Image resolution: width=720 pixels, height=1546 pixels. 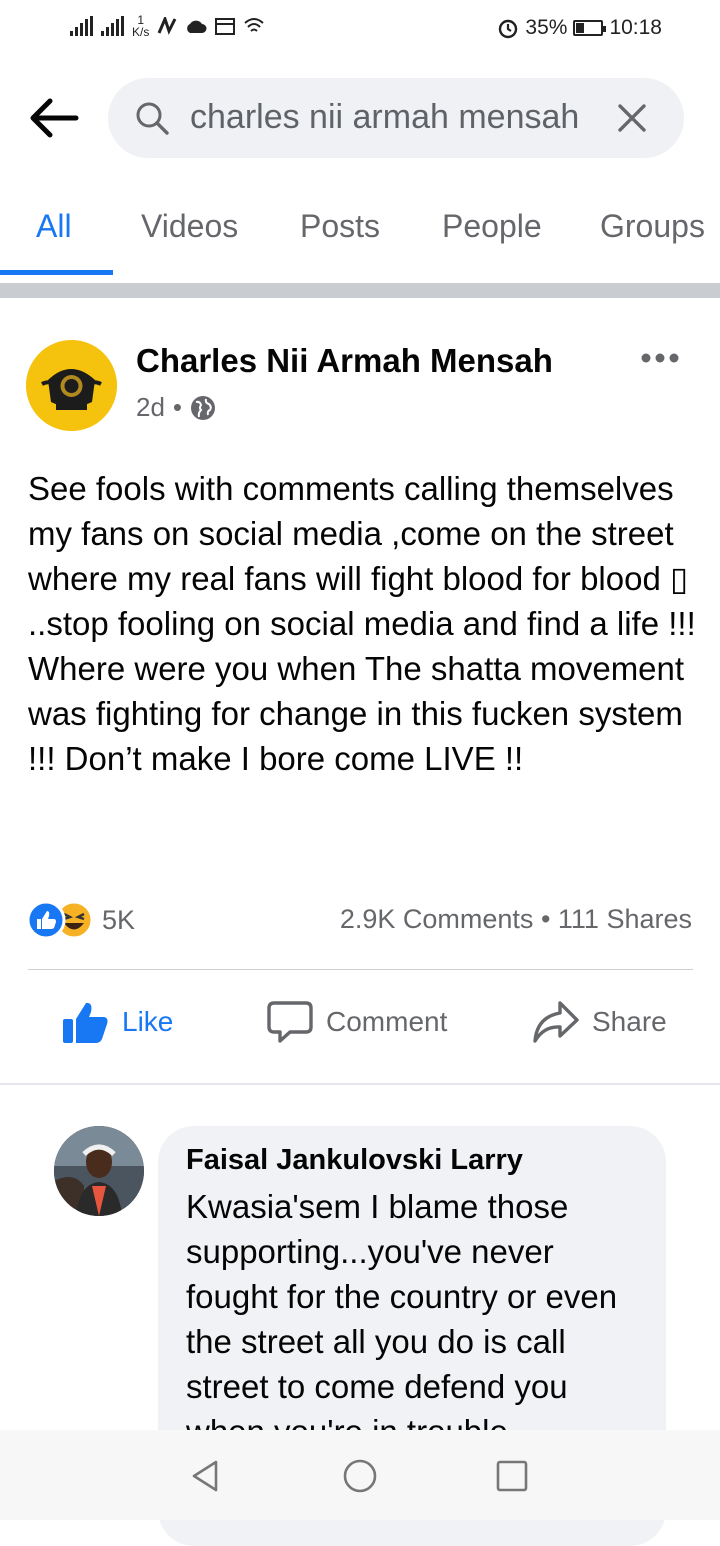 I want to click on back-arrow-icon, so click(x=54, y=118).